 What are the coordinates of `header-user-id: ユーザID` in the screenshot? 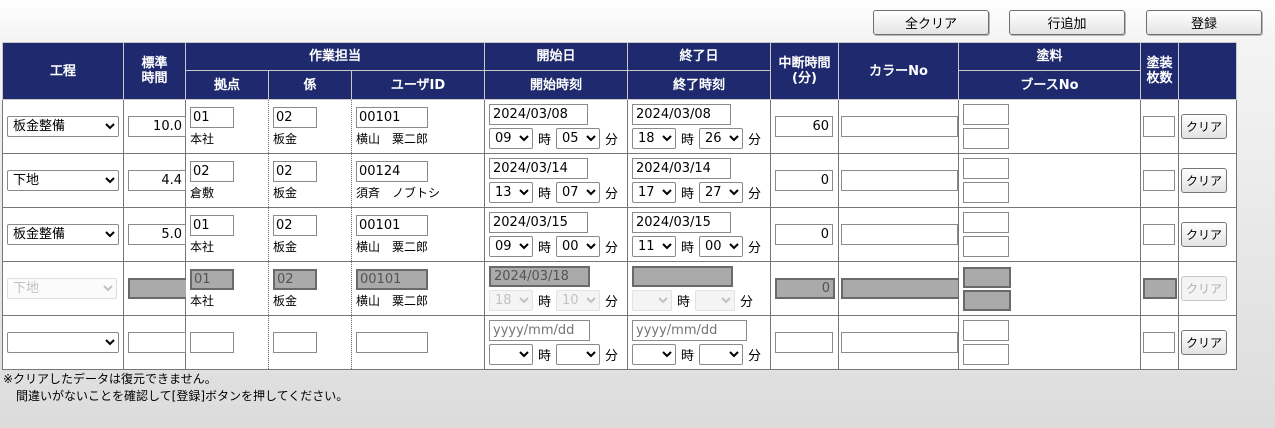 It's located at (418, 85).